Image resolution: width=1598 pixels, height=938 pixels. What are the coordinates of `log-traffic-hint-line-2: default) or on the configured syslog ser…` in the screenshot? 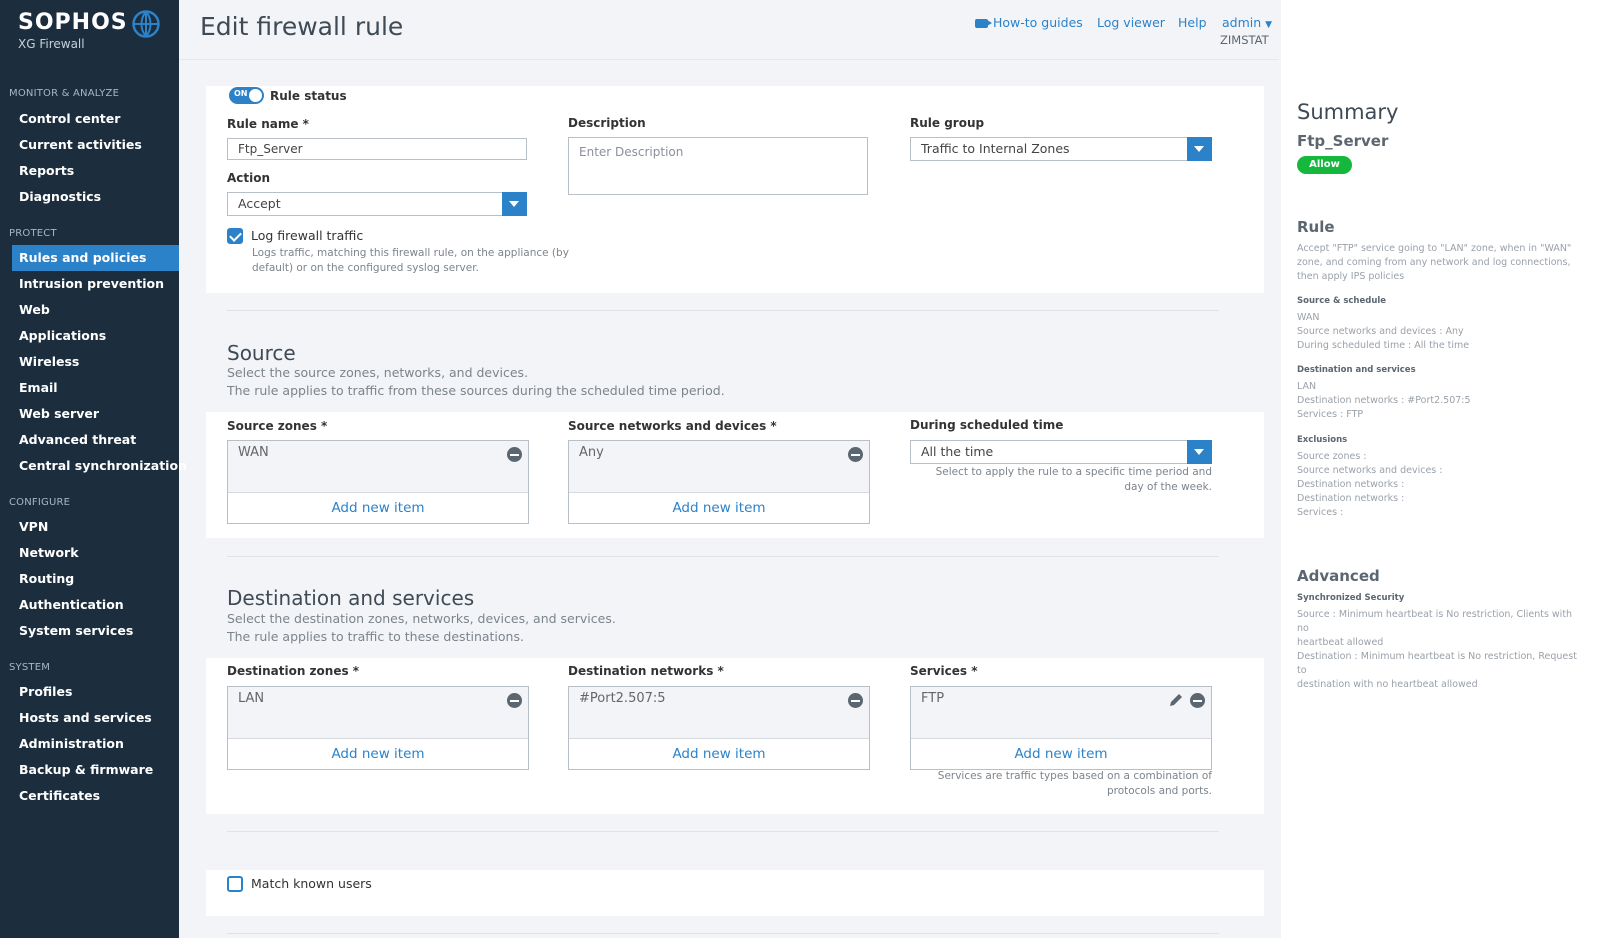 It's located at (365, 268).